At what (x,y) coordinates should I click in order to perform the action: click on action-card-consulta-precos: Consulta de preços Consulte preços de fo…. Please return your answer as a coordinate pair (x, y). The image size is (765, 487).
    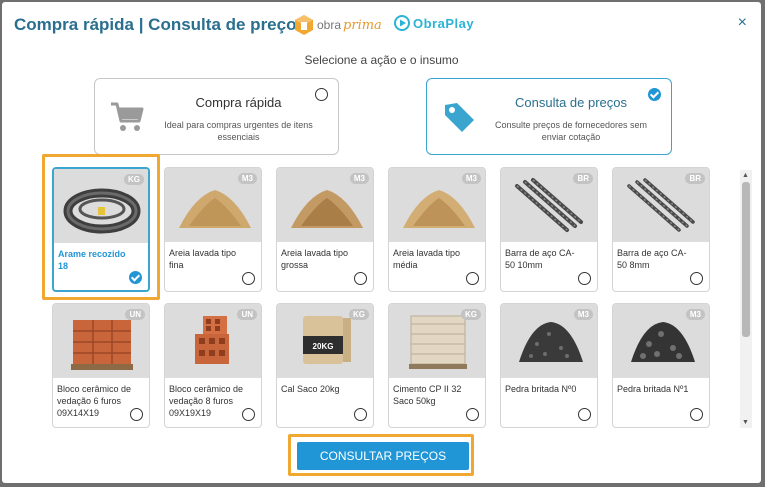
    Looking at the image, I should click on (549, 116).